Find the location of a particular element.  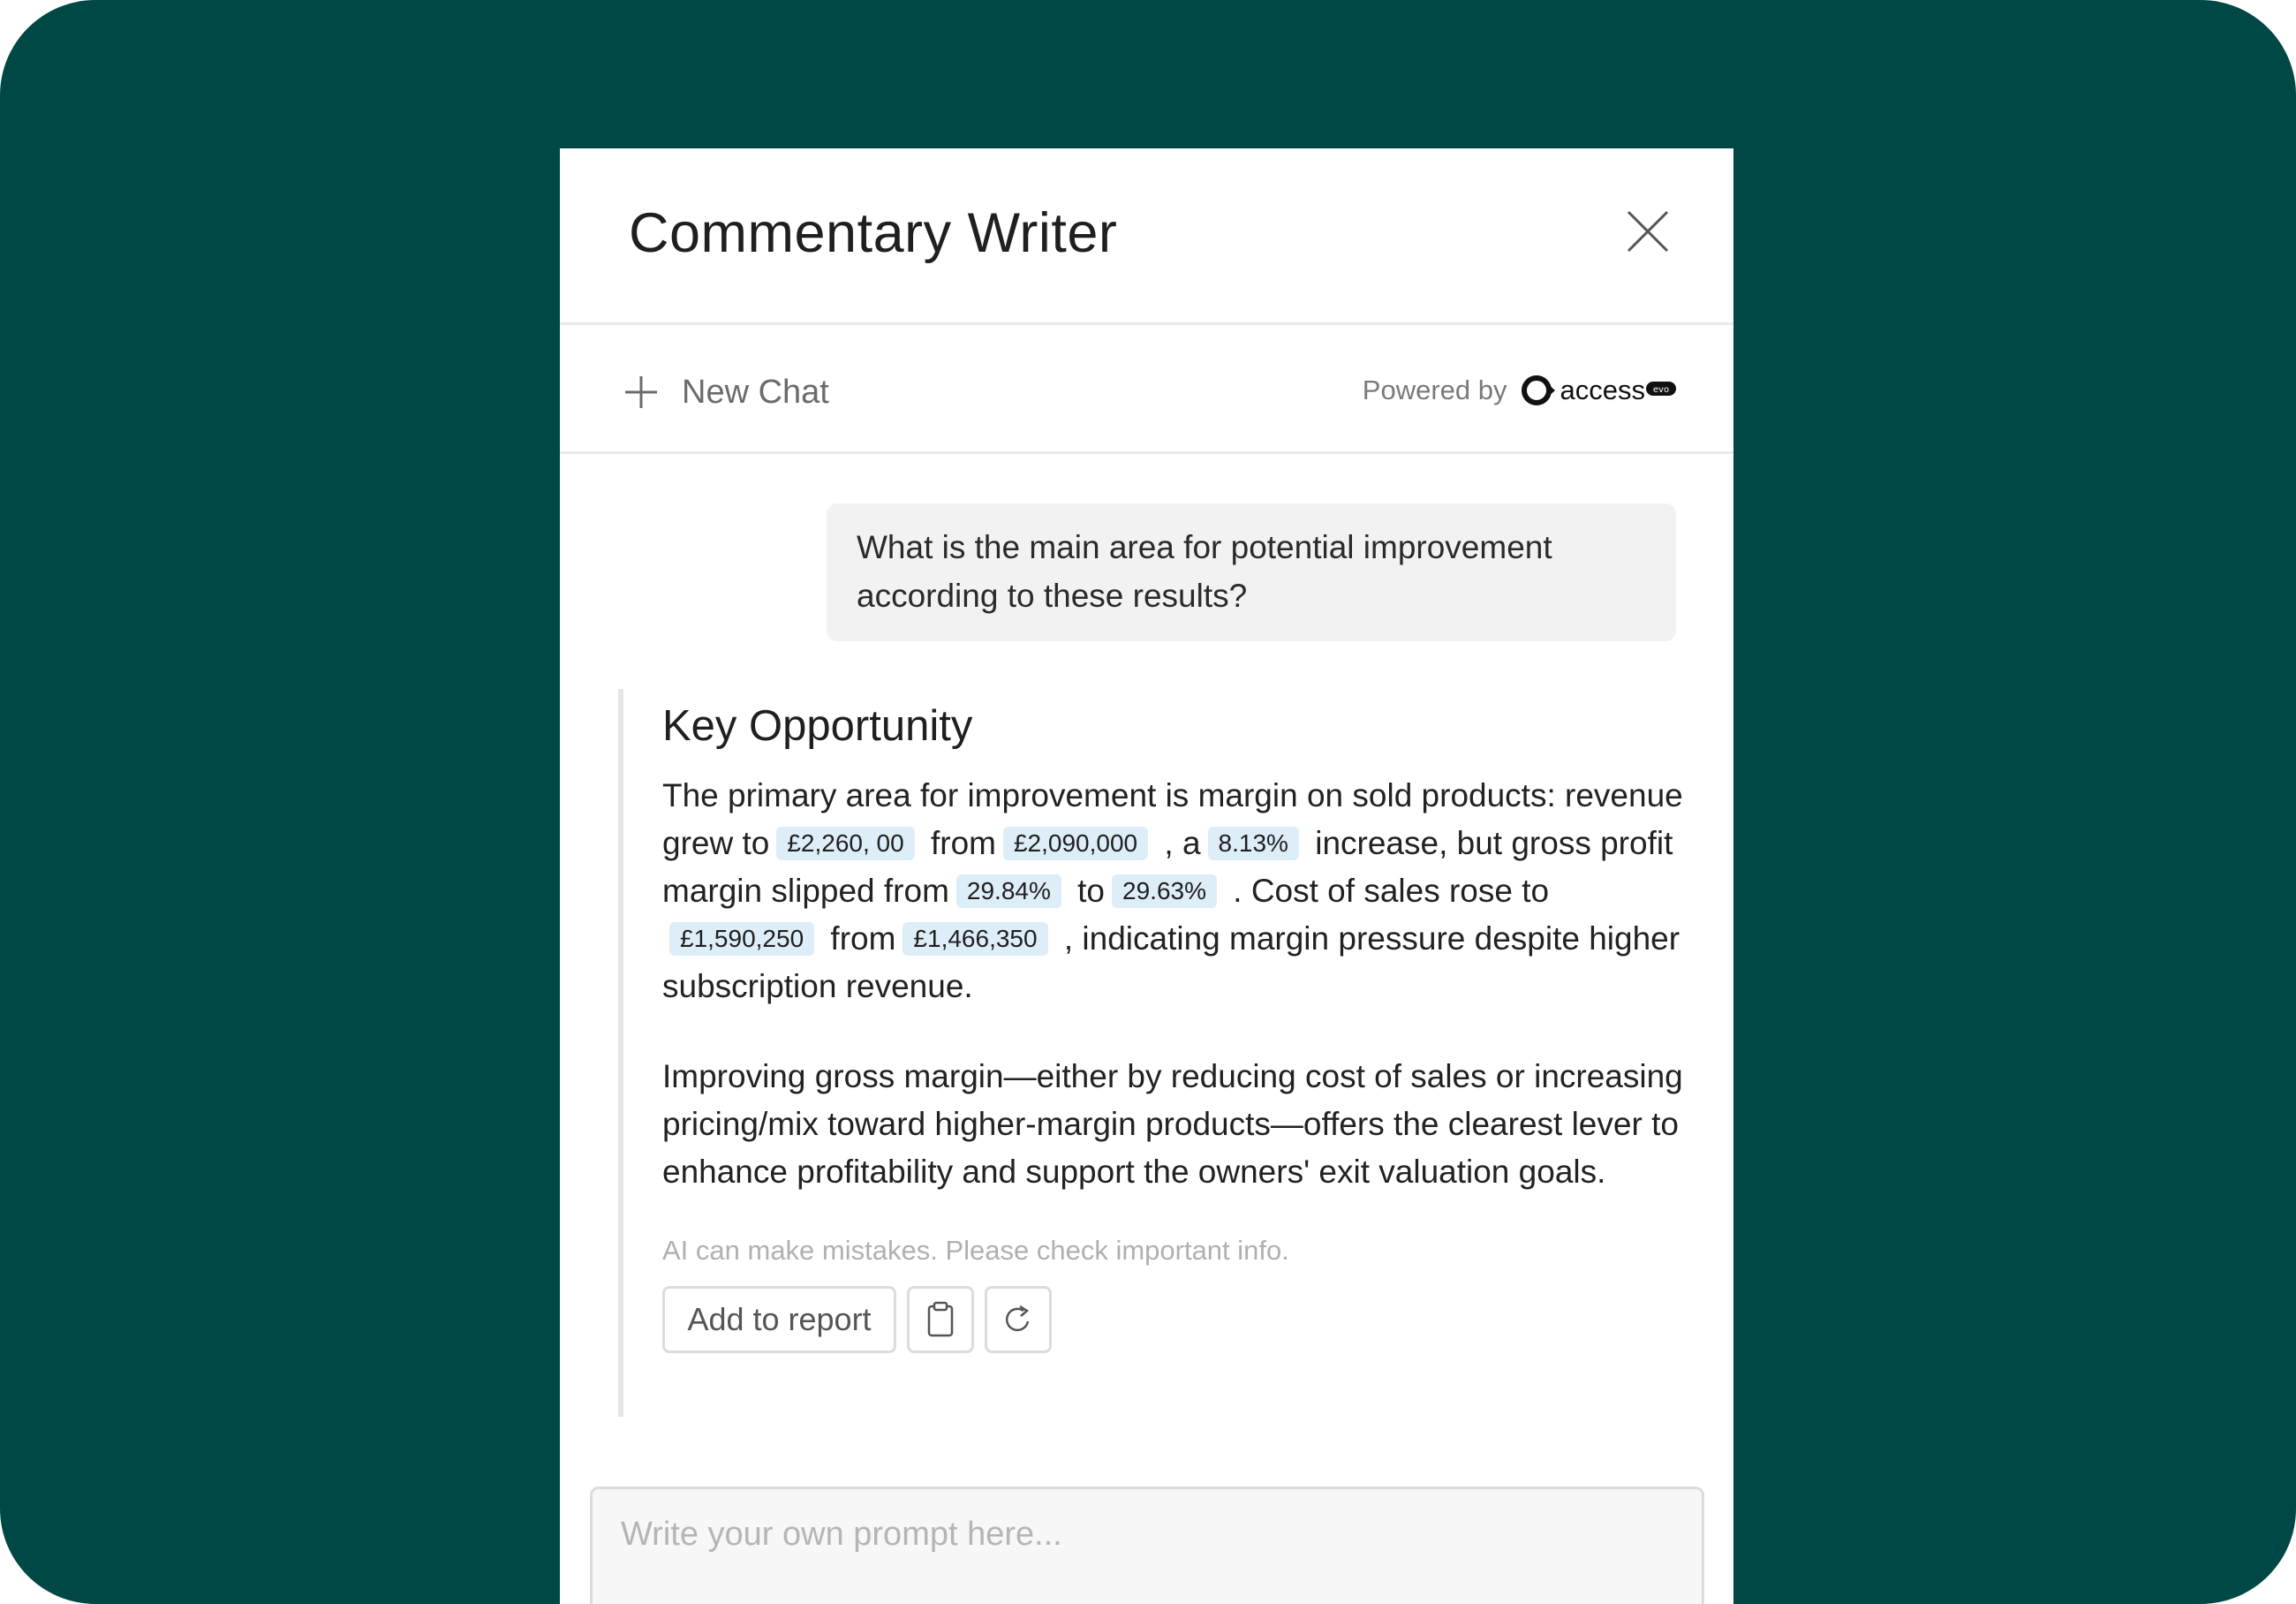

panel-title: Commentary Writer is located at coordinates (874, 233).